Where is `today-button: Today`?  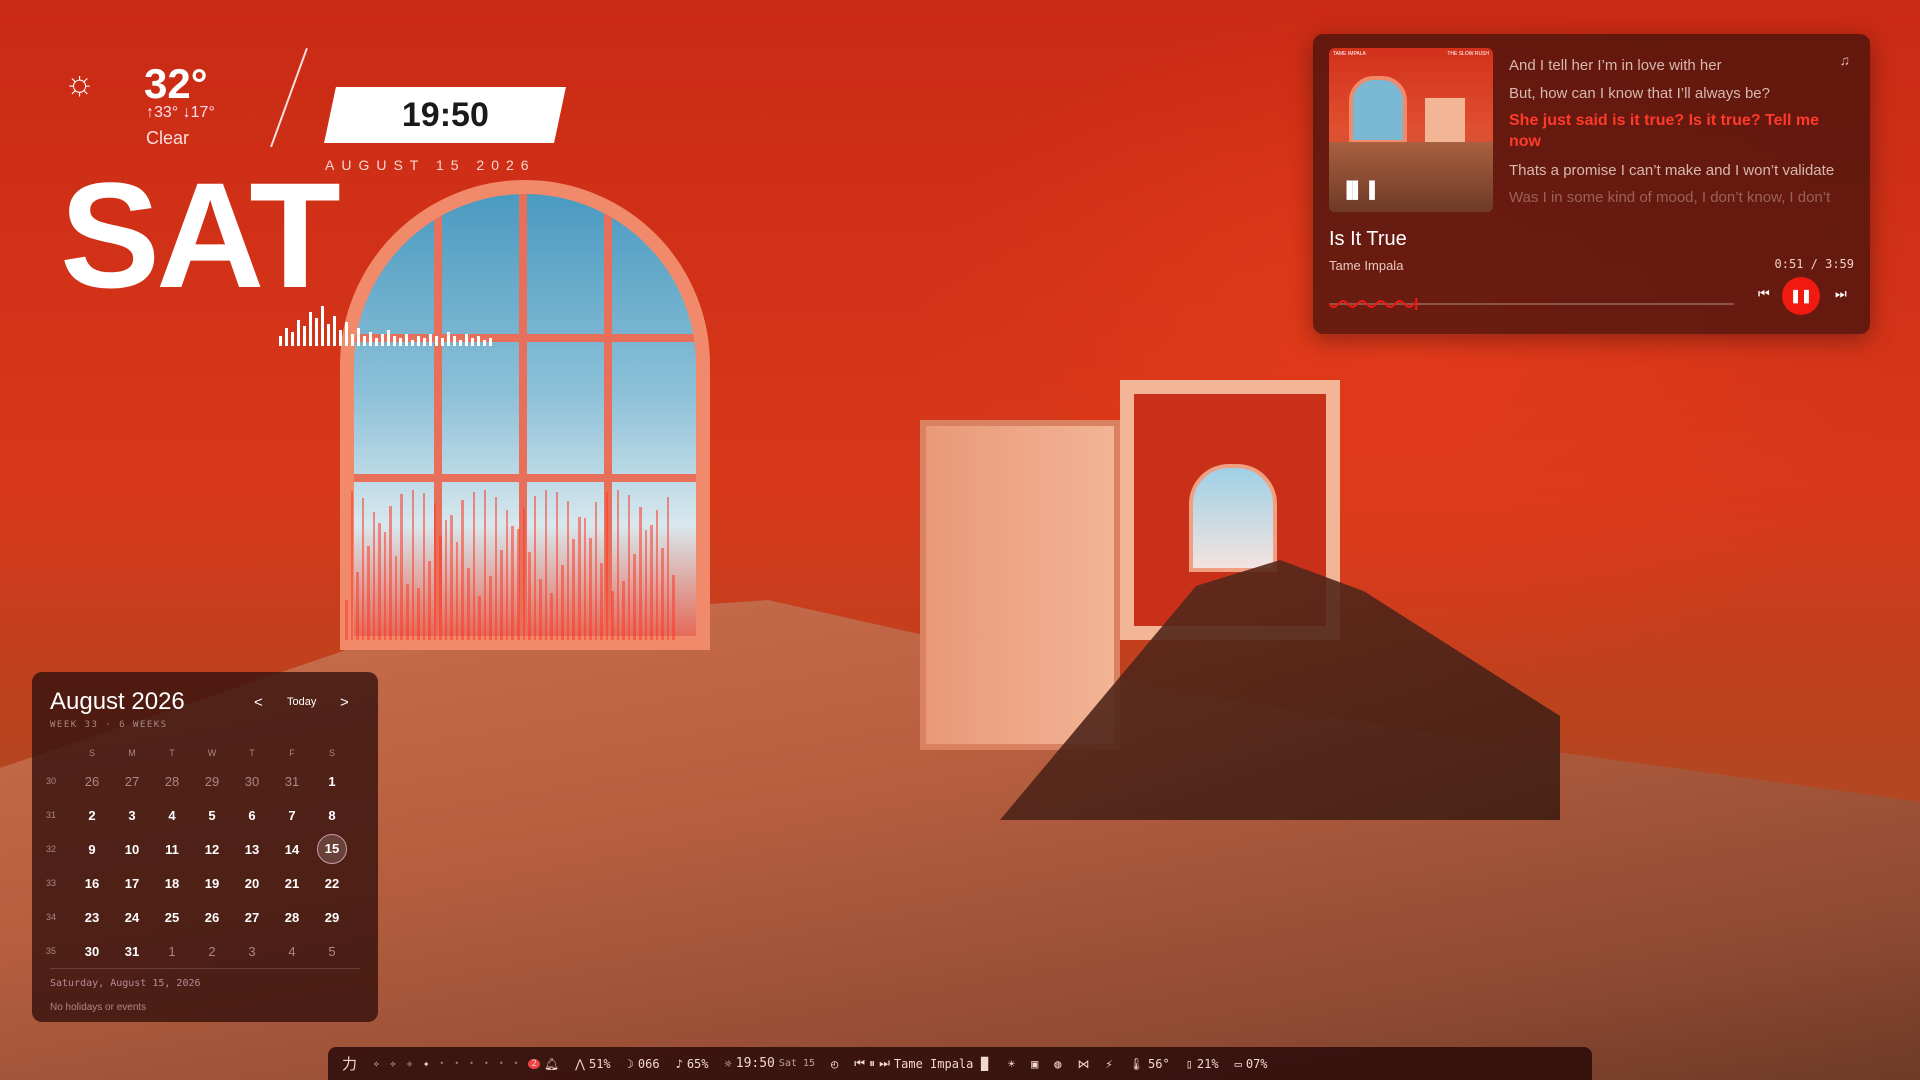
today-button: Today is located at coordinates (301, 702).